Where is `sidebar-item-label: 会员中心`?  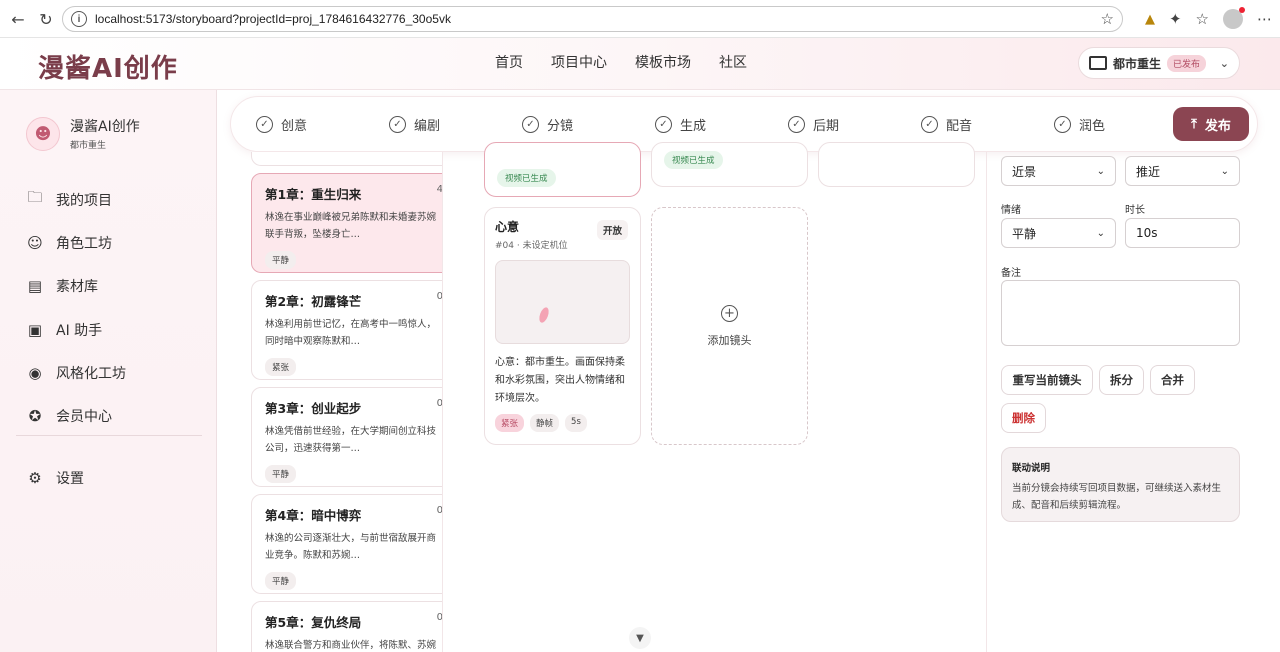
sidebar-item-label: 会员中心 is located at coordinates (84, 417).